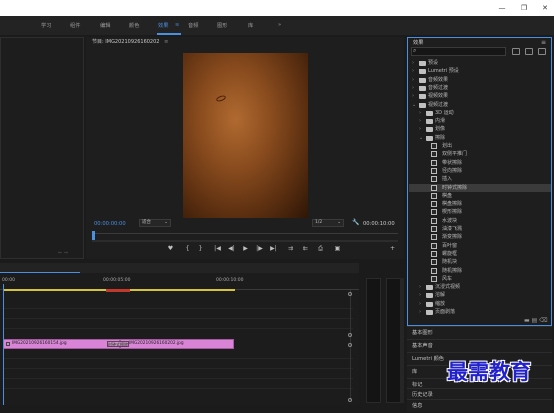  I want to click on program-playhead, so click(93, 235).